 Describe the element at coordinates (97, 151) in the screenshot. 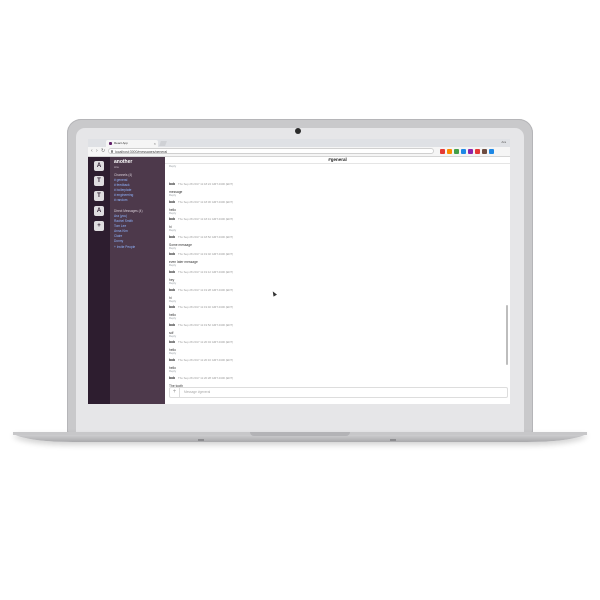

I see `forward-icon: ›` at that location.